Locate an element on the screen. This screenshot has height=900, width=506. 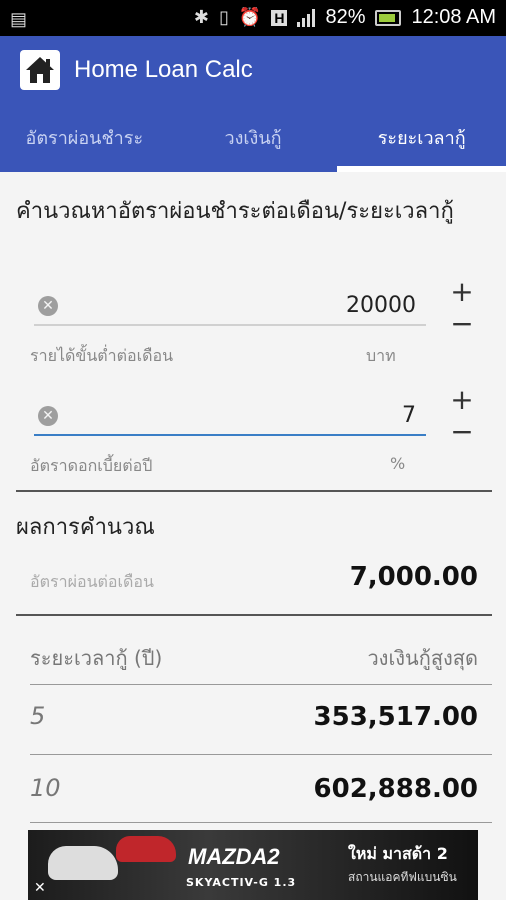
alarm-icon: ⏰ is located at coordinates (250, 17).